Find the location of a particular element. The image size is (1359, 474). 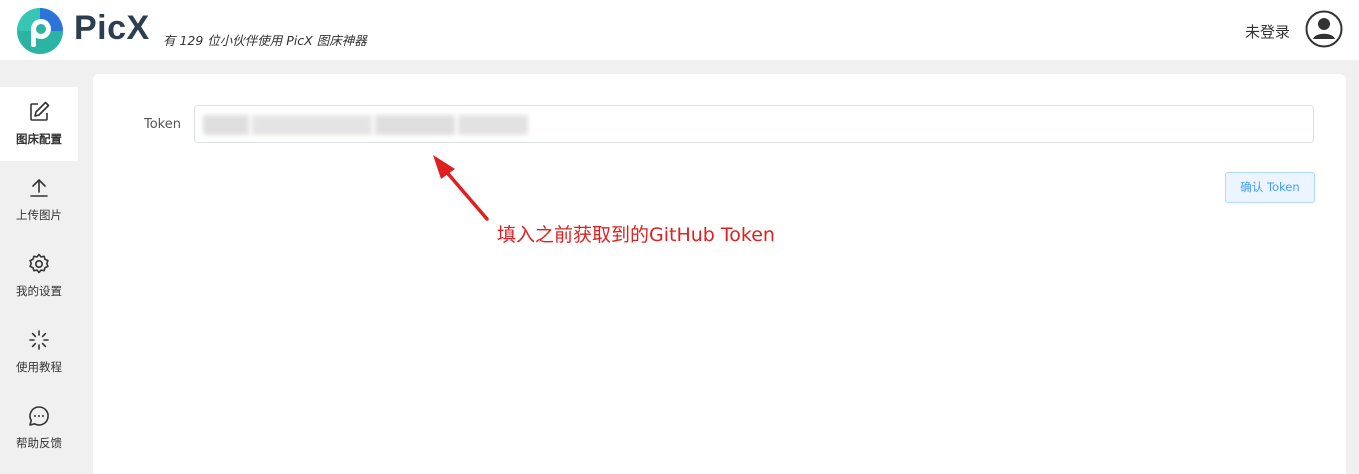

sidebar-item-help: 帮助反馈 is located at coordinates (39, 428).